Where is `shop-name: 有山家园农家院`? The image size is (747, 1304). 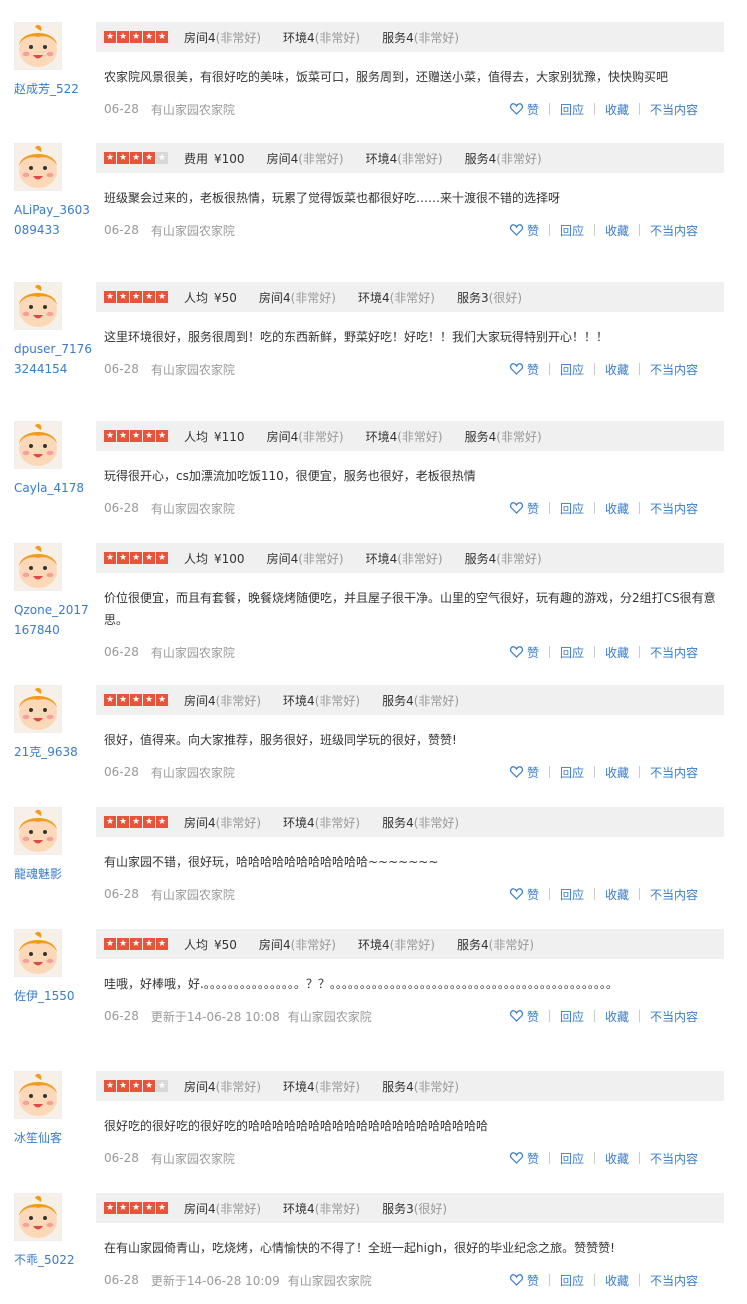
shop-name: 有山家园农家院 is located at coordinates (192, 772).